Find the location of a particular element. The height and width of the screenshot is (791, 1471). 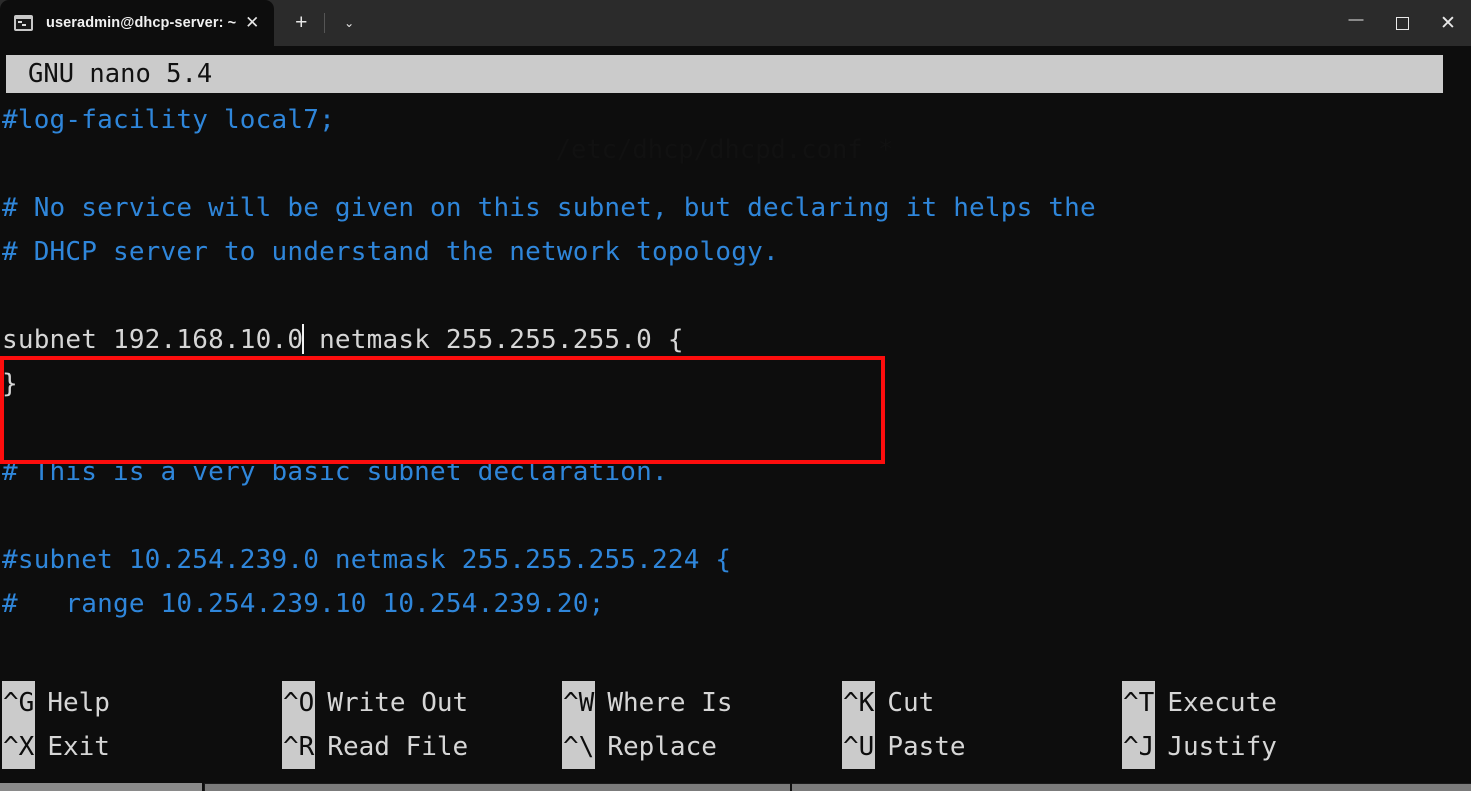

editor-line-text: subnet 192.168.10.0 is located at coordinates (153, 340).